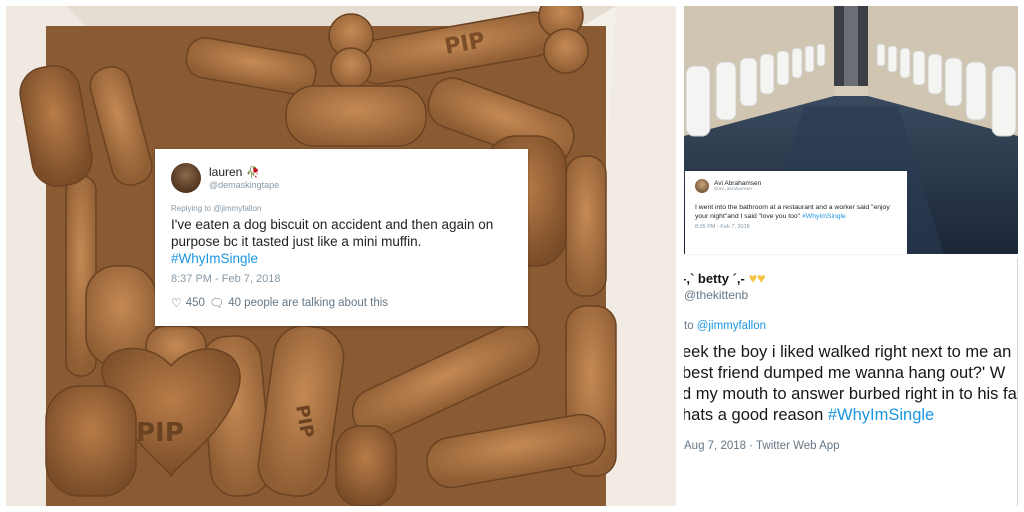 The height and width of the screenshot is (512, 1024). I want to click on display-name: -,` betty ´,- ♥♥, so click(724, 278).